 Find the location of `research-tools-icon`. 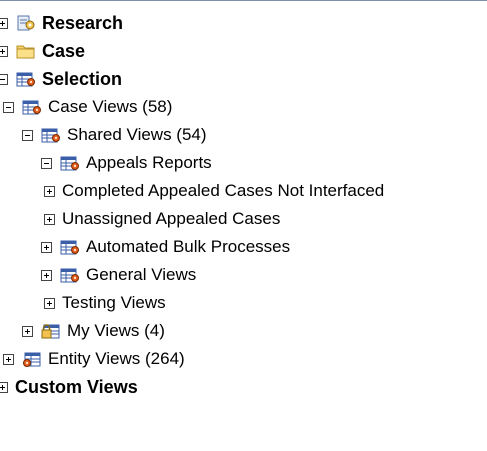

research-tools-icon is located at coordinates (26, 23).